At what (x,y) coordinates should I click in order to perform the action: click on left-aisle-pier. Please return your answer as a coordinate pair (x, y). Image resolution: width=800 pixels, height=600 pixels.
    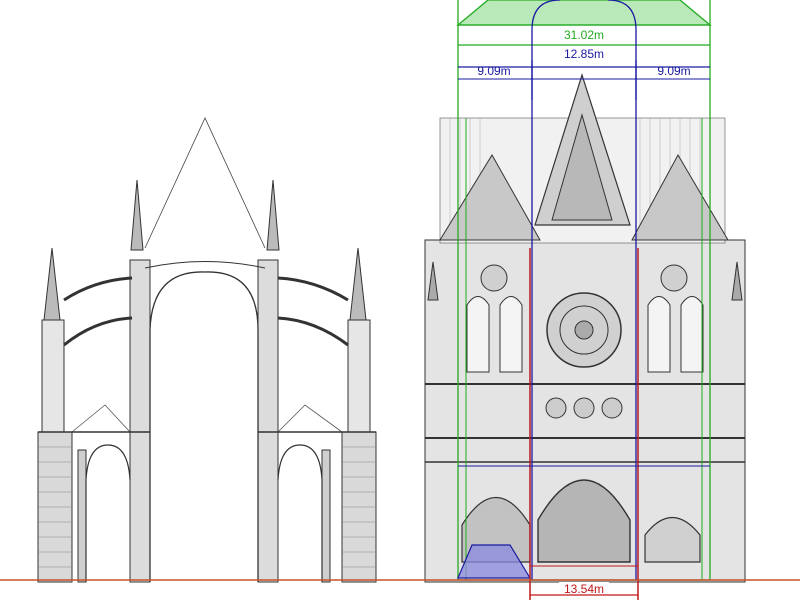
    Looking at the image, I should click on (82, 516).